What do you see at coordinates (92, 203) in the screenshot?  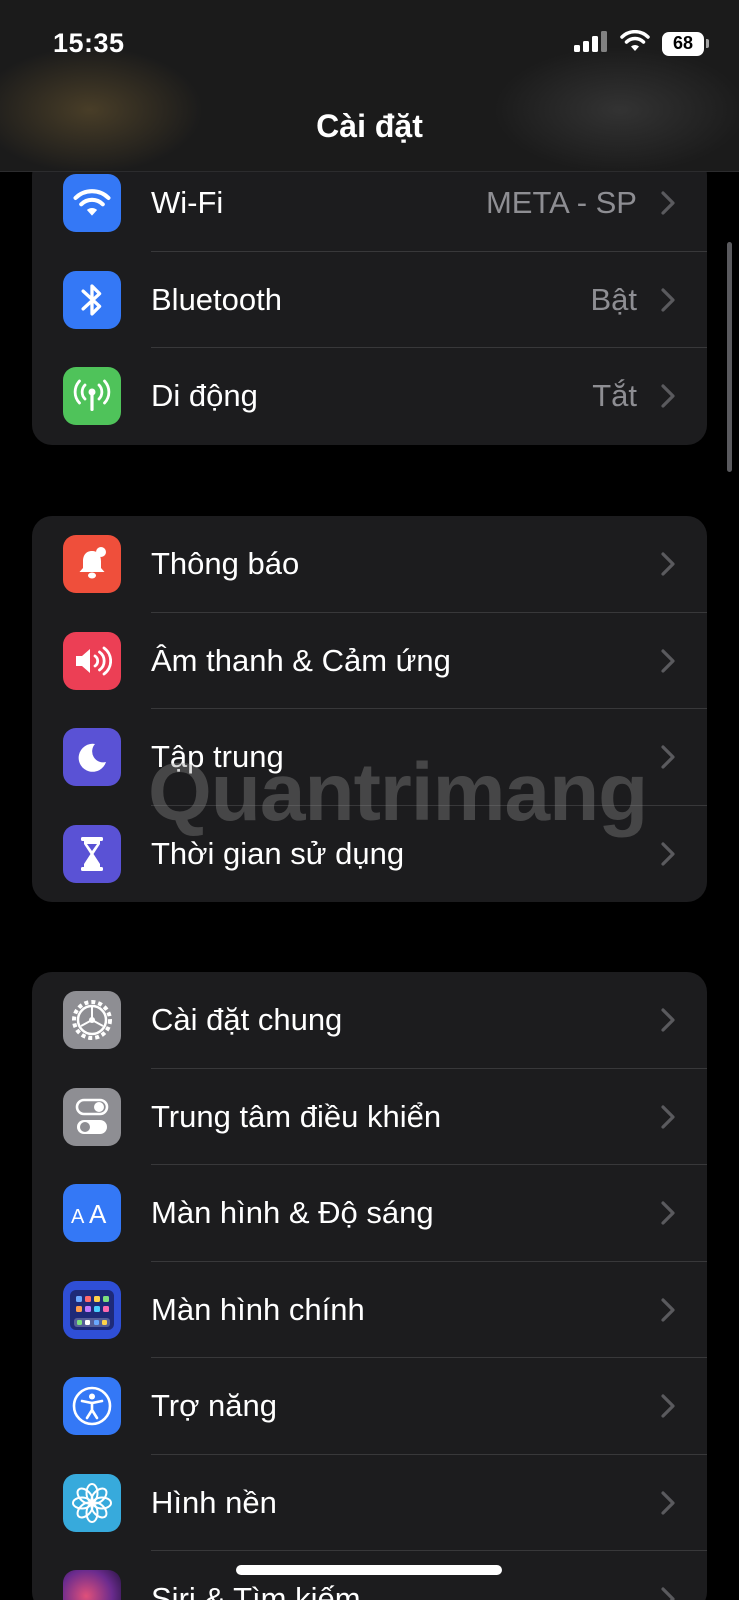 I see `wifi-icon` at bounding box center [92, 203].